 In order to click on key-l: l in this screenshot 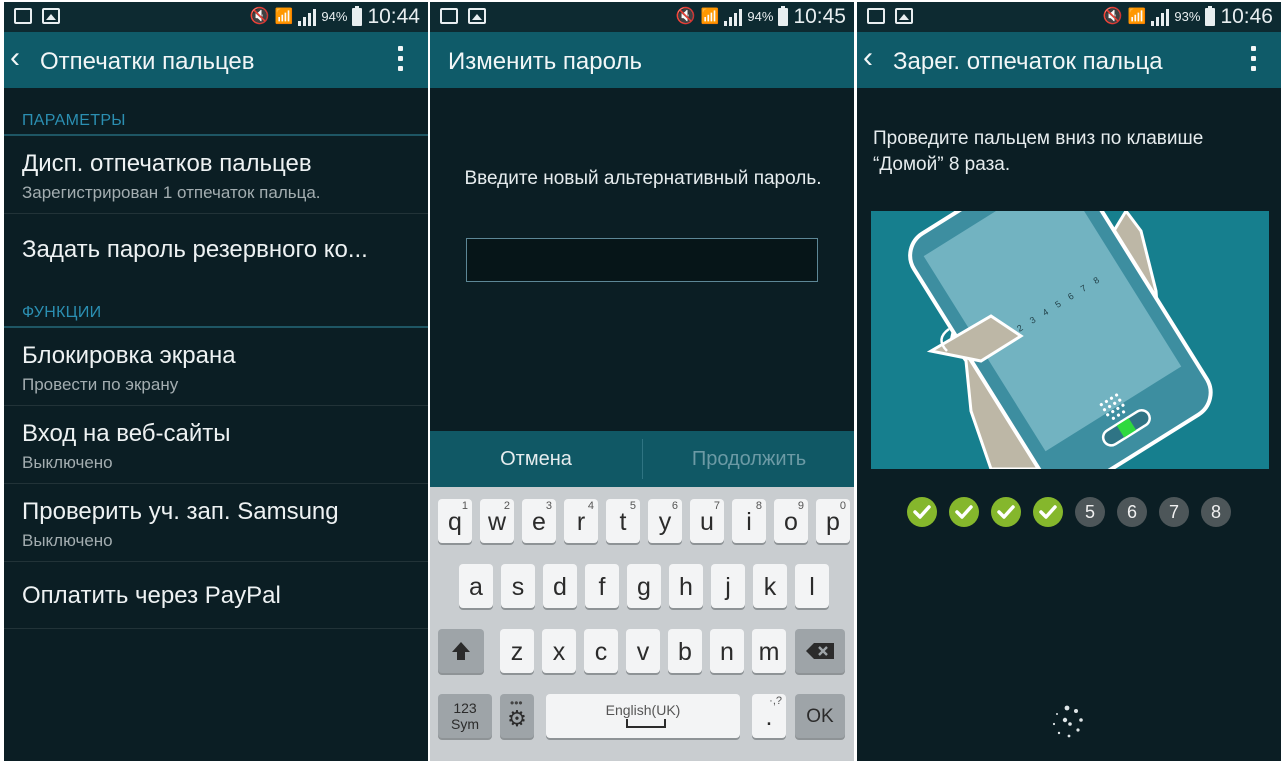, I will do `click(812, 586)`.